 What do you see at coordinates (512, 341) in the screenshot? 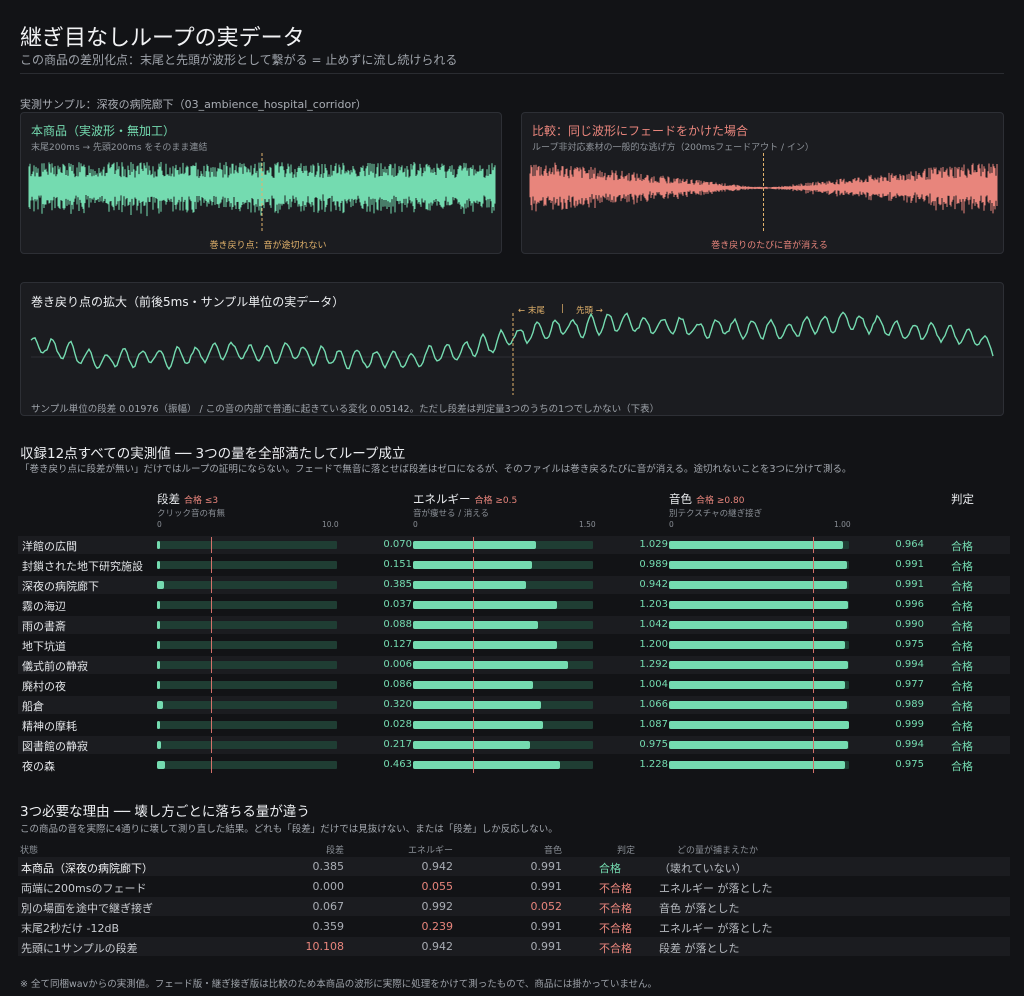
I see `zoom-trace` at bounding box center [512, 341].